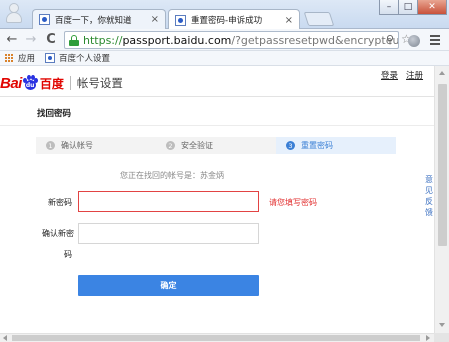 This screenshot has height=342, width=449. What do you see at coordinates (103, 40) in the screenshot?
I see `url-scheme: https://` at bounding box center [103, 40].